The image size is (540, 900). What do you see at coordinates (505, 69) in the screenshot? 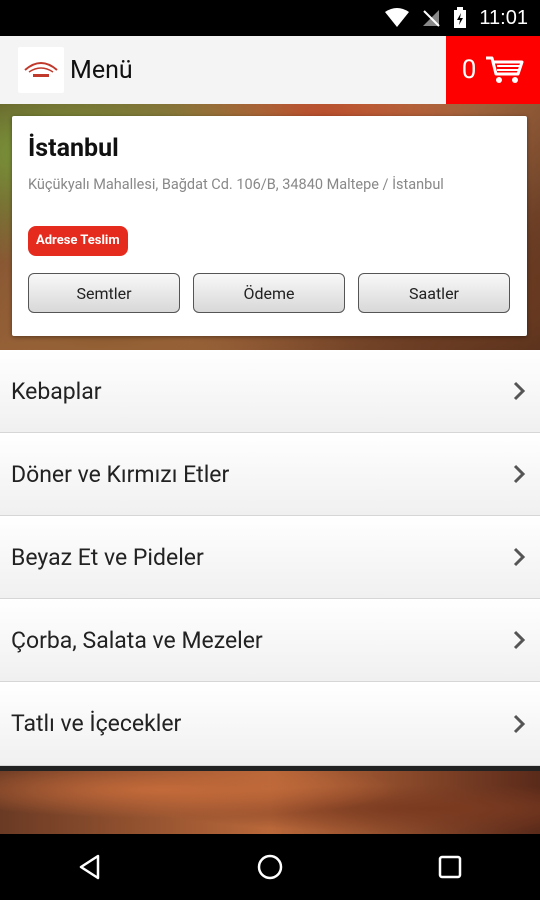
I see `shopping-cart-icon` at bounding box center [505, 69].